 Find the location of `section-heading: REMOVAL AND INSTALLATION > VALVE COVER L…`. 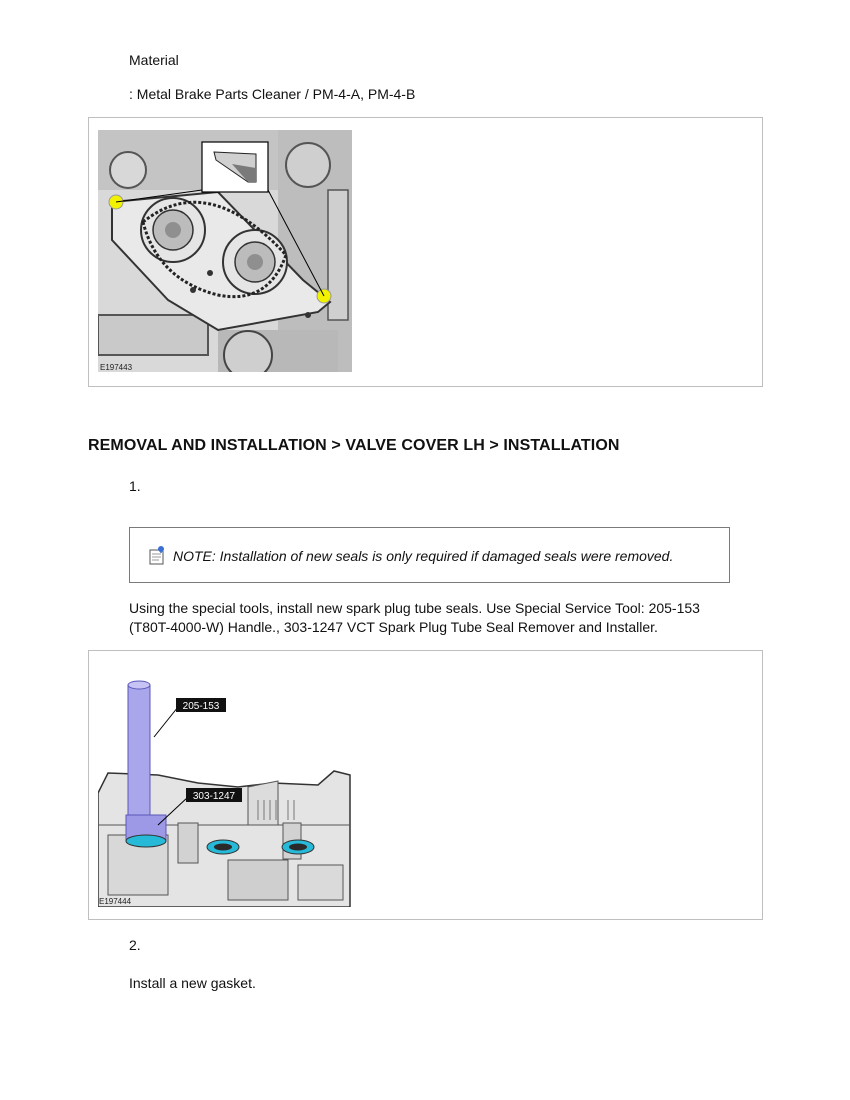

section-heading: REMOVAL AND INSTALLATION > VALVE COVER L… is located at coordinates (354, 445).